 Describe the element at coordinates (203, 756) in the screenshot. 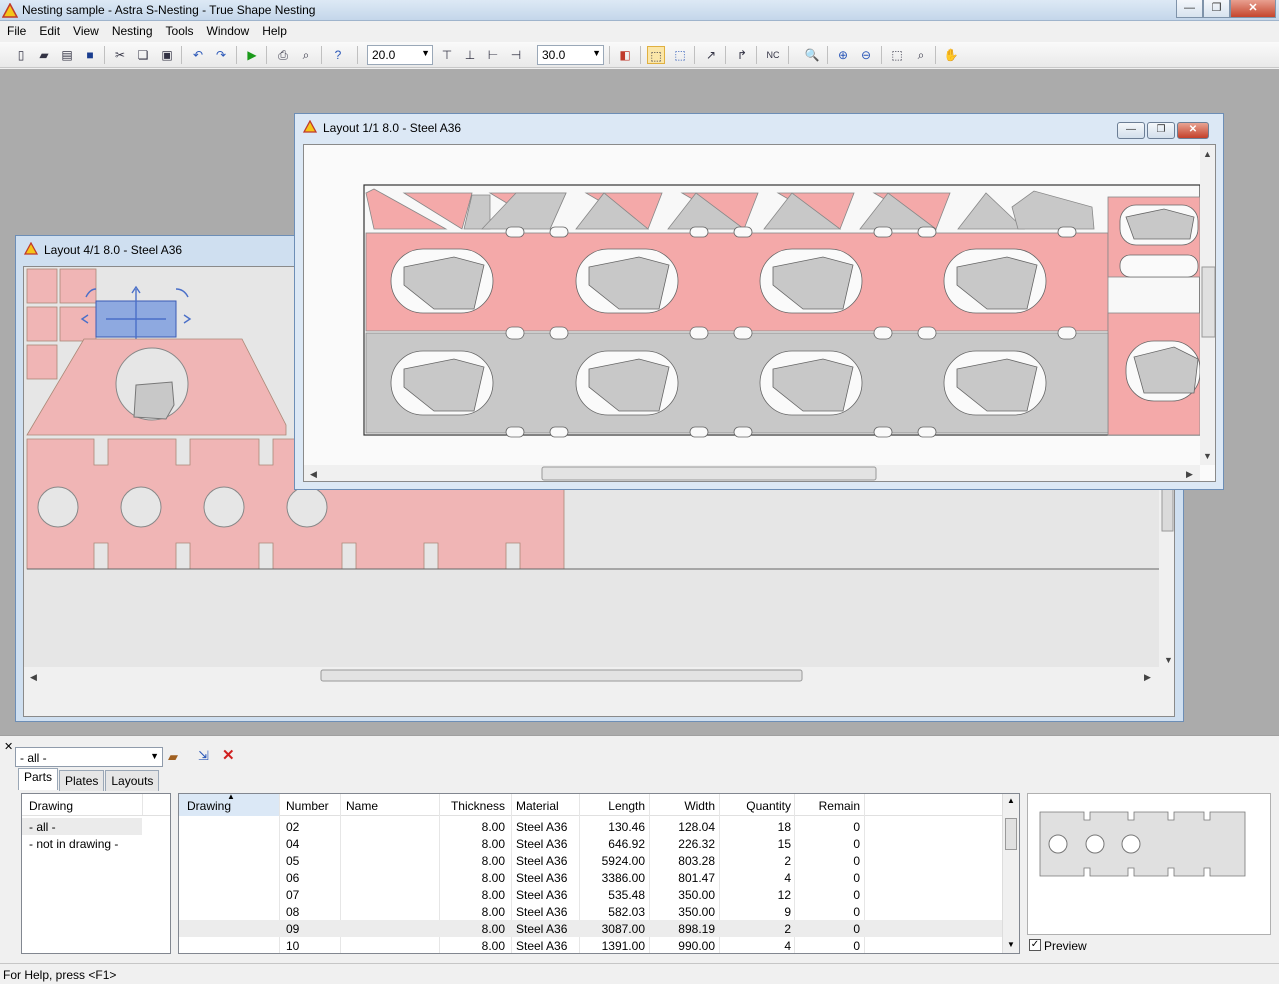

I see `import-parts-icon: ⇲` at that location.